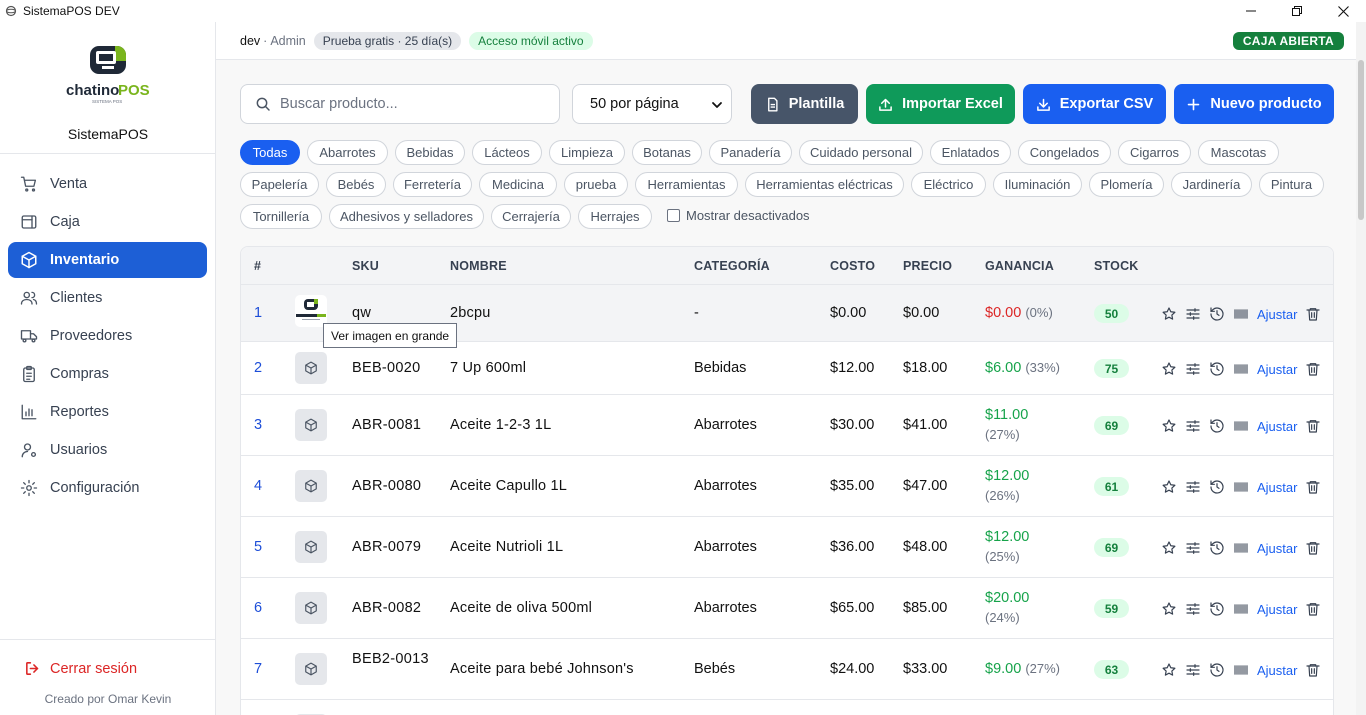 Image resolution: width=1366 pixels, height=715 pixels. What do you see at coordinates (410, 104) in the screenshot?
I see `search-input` at bounding box center [410, 104].